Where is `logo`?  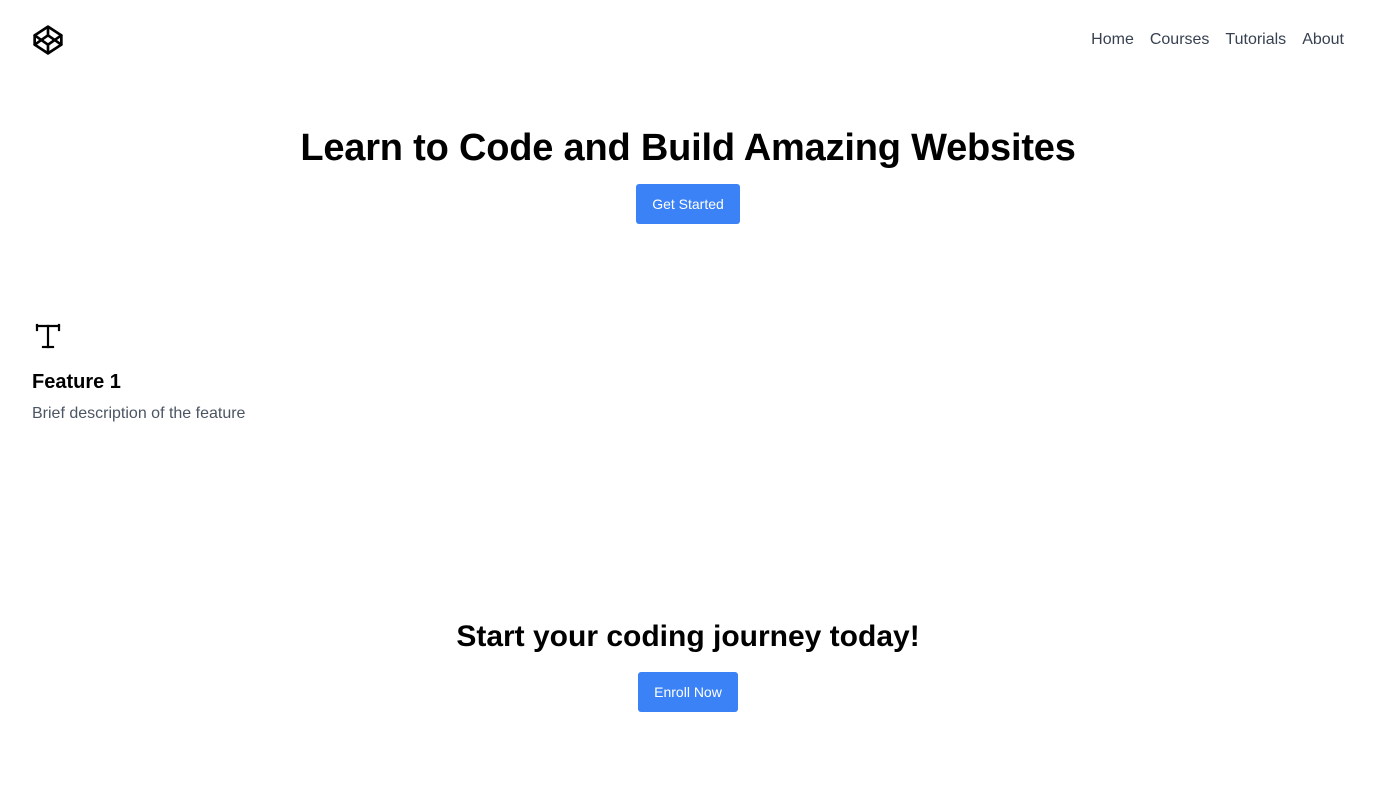 logo is located at coordinates (48, 40).